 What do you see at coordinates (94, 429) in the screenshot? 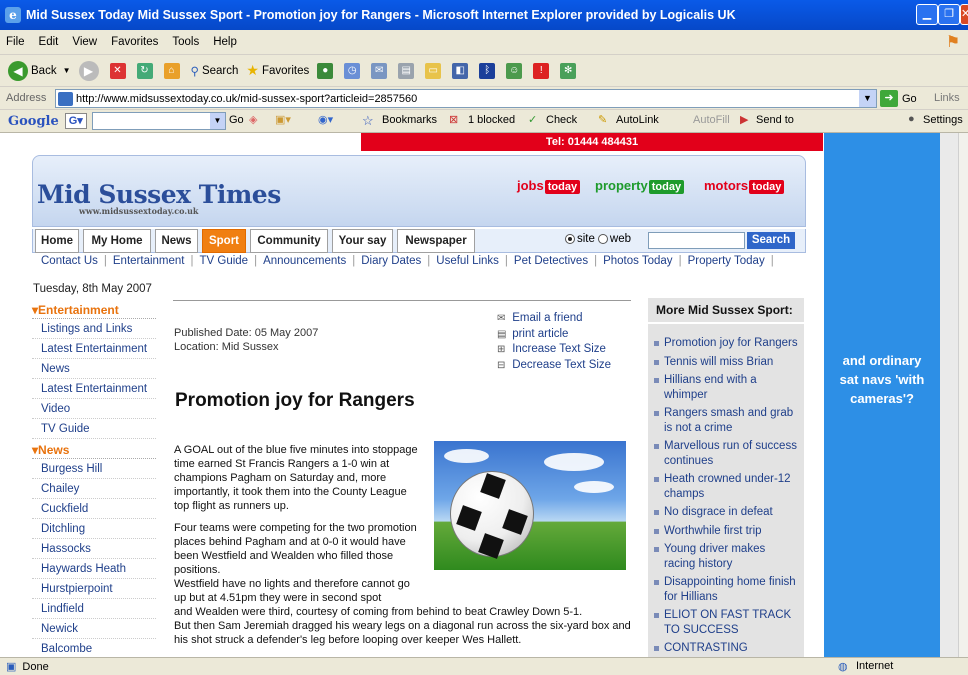
I see `left-nav-item: TV Guide` at bounding box center [94, 429].